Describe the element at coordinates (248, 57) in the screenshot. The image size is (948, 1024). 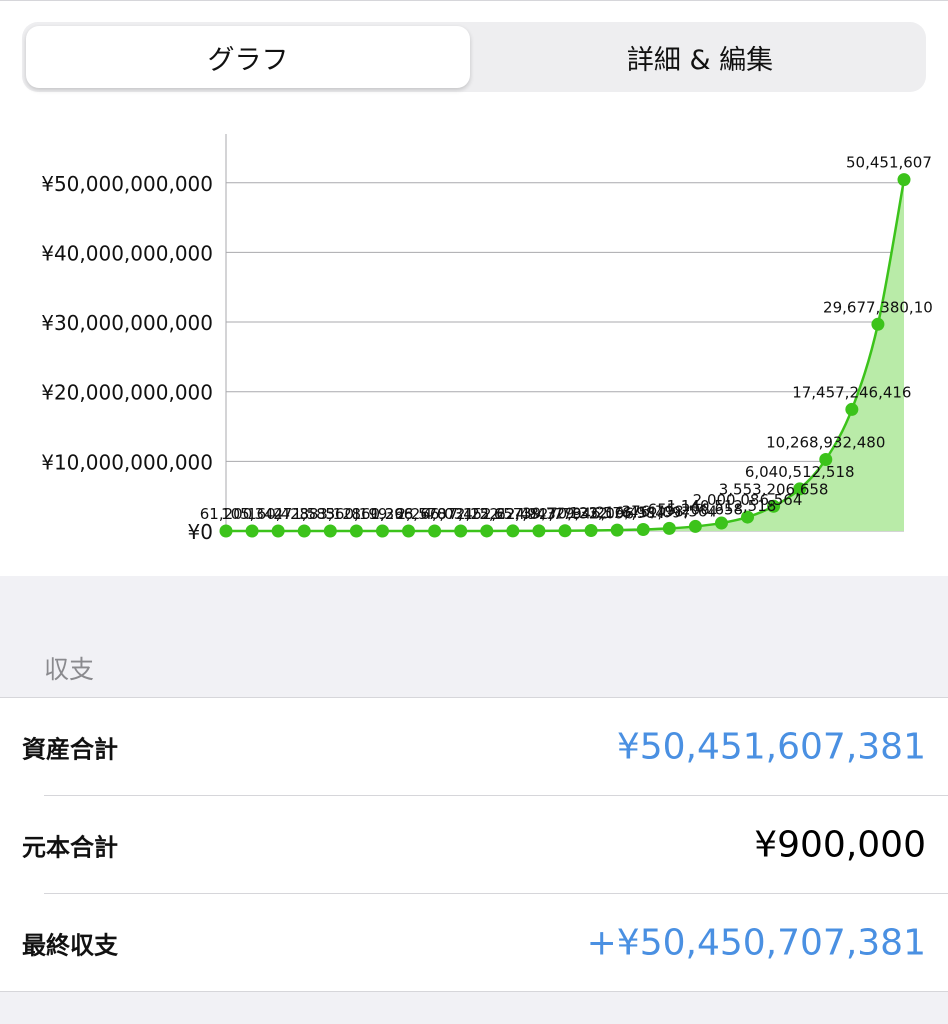
I see `tab-graph: グラフ` at that location.